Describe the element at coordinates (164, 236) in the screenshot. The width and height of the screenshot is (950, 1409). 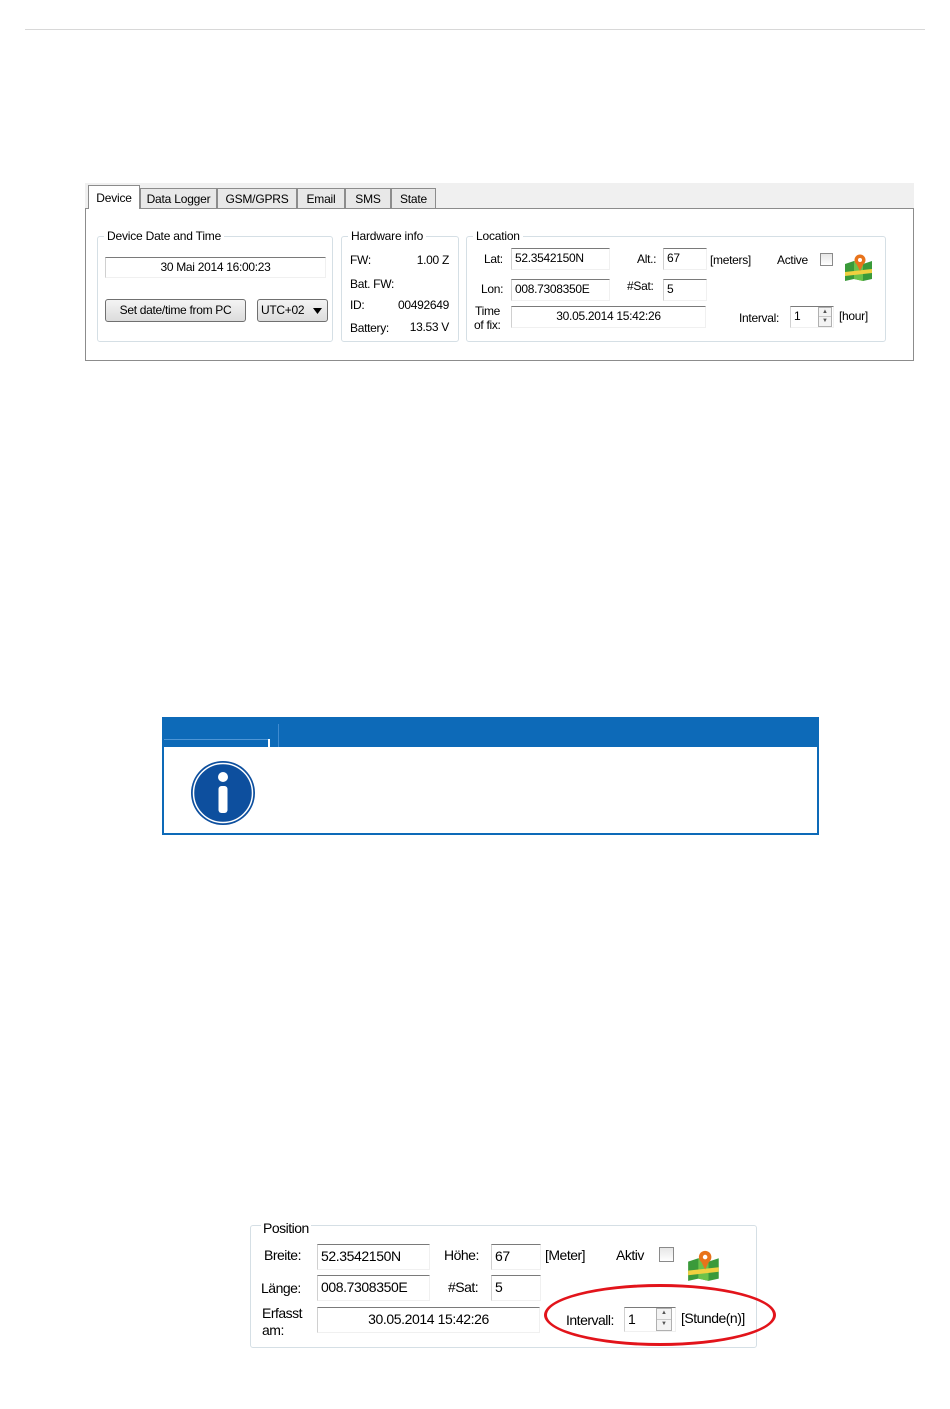
I see `group-title: Device Date and Time` at that location.